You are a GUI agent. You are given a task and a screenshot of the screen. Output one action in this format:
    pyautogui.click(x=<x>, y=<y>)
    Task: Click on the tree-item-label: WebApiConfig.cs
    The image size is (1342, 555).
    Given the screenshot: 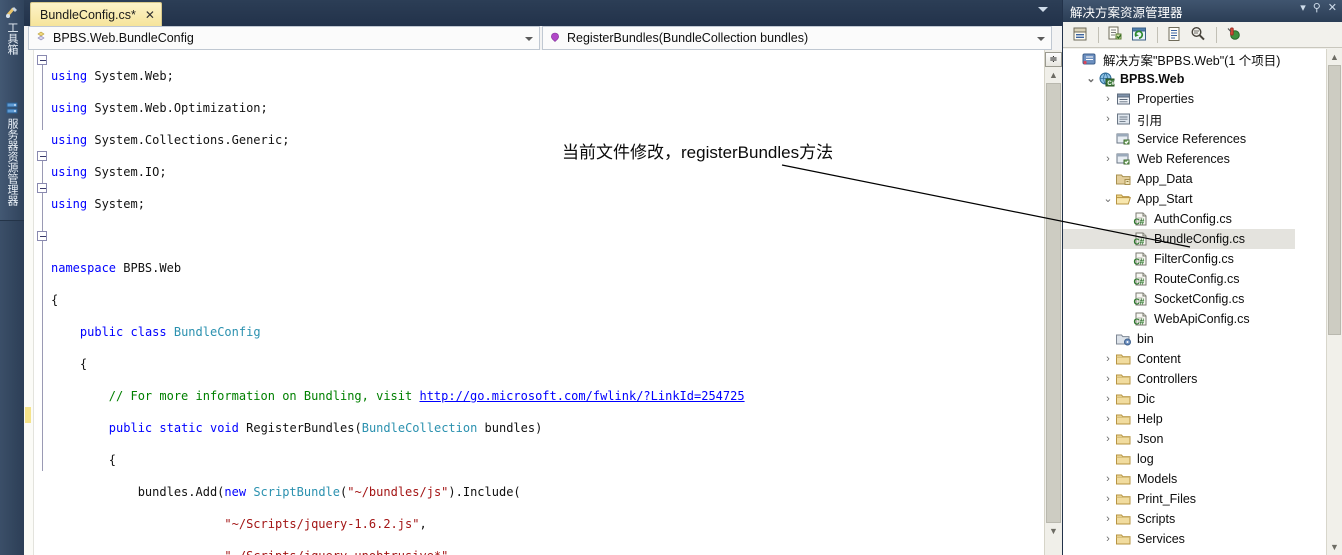 What is the action you would take?
    pyautogui.click(x=1202, y=319)
    